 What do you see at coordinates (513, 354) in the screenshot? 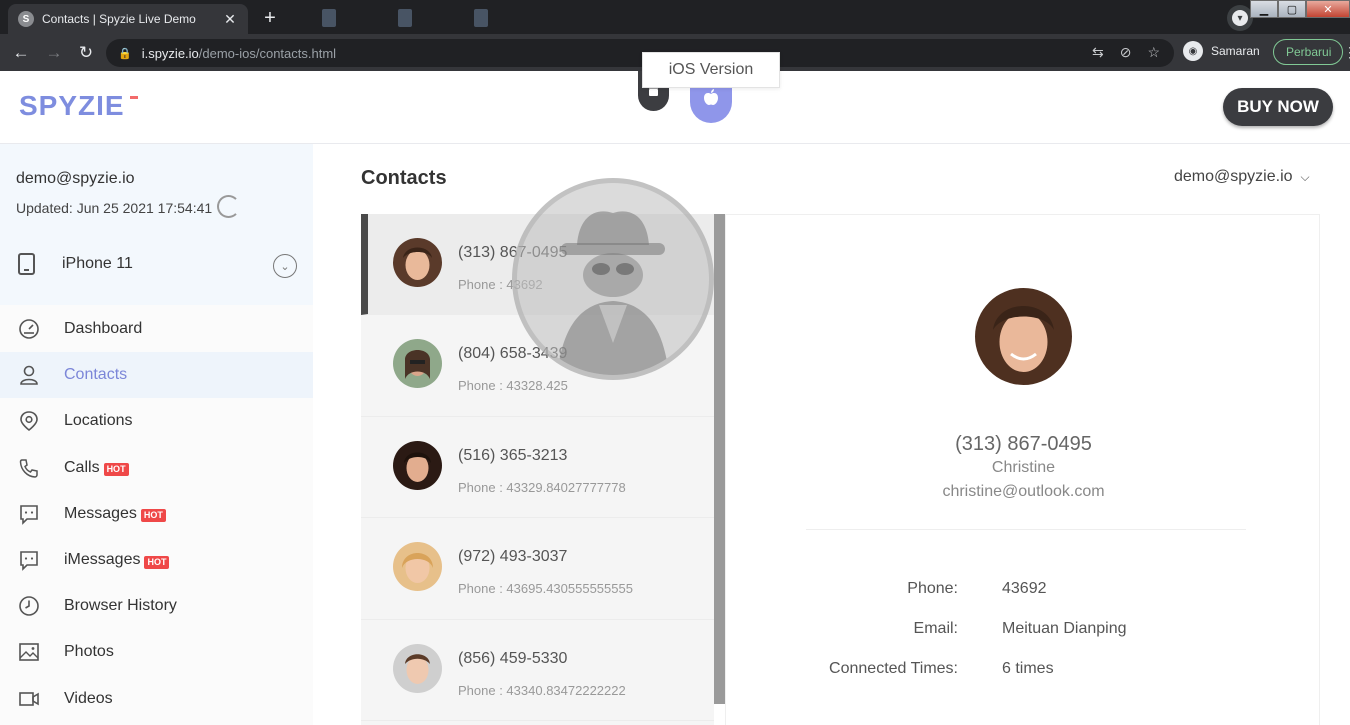
I see `contact-phone: (804) 658-3439` at bounding box center [513, 354].